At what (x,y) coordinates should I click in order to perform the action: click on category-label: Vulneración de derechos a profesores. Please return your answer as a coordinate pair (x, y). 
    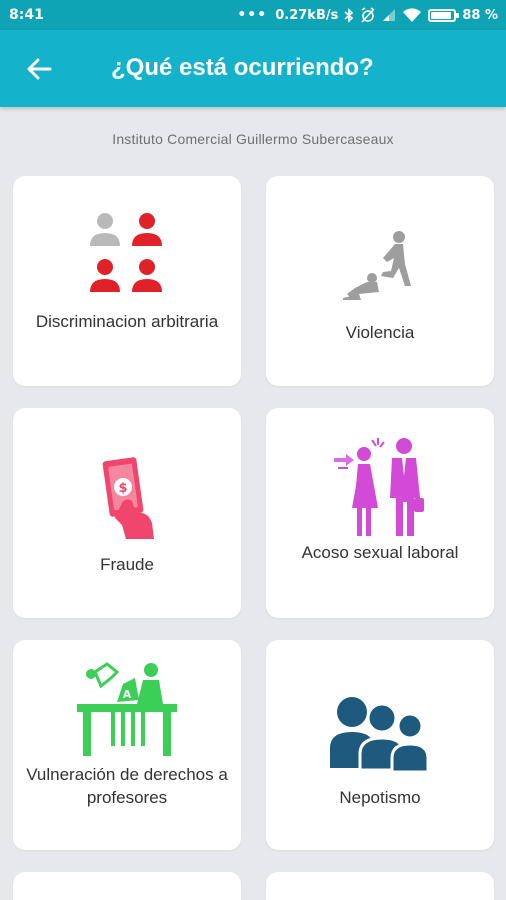
    Looking at the image, I should click on (127, 786).